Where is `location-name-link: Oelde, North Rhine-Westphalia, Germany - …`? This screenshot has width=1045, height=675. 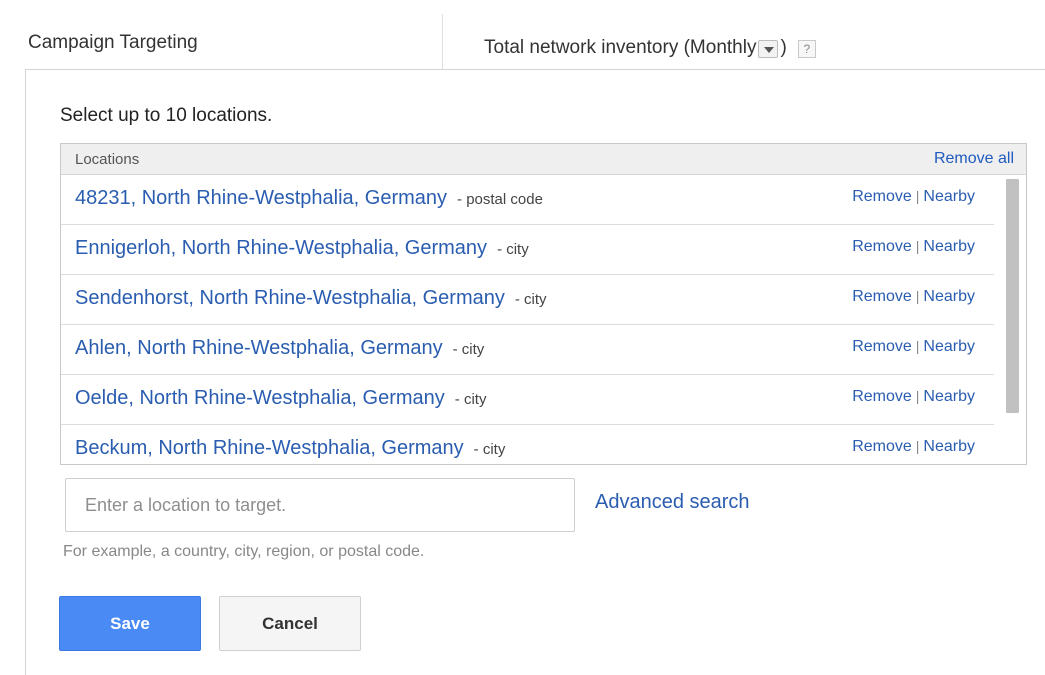
location-name-link: Oelde, North Rhine-Westphalia, Germany - … is located at coordinates (280, 398).